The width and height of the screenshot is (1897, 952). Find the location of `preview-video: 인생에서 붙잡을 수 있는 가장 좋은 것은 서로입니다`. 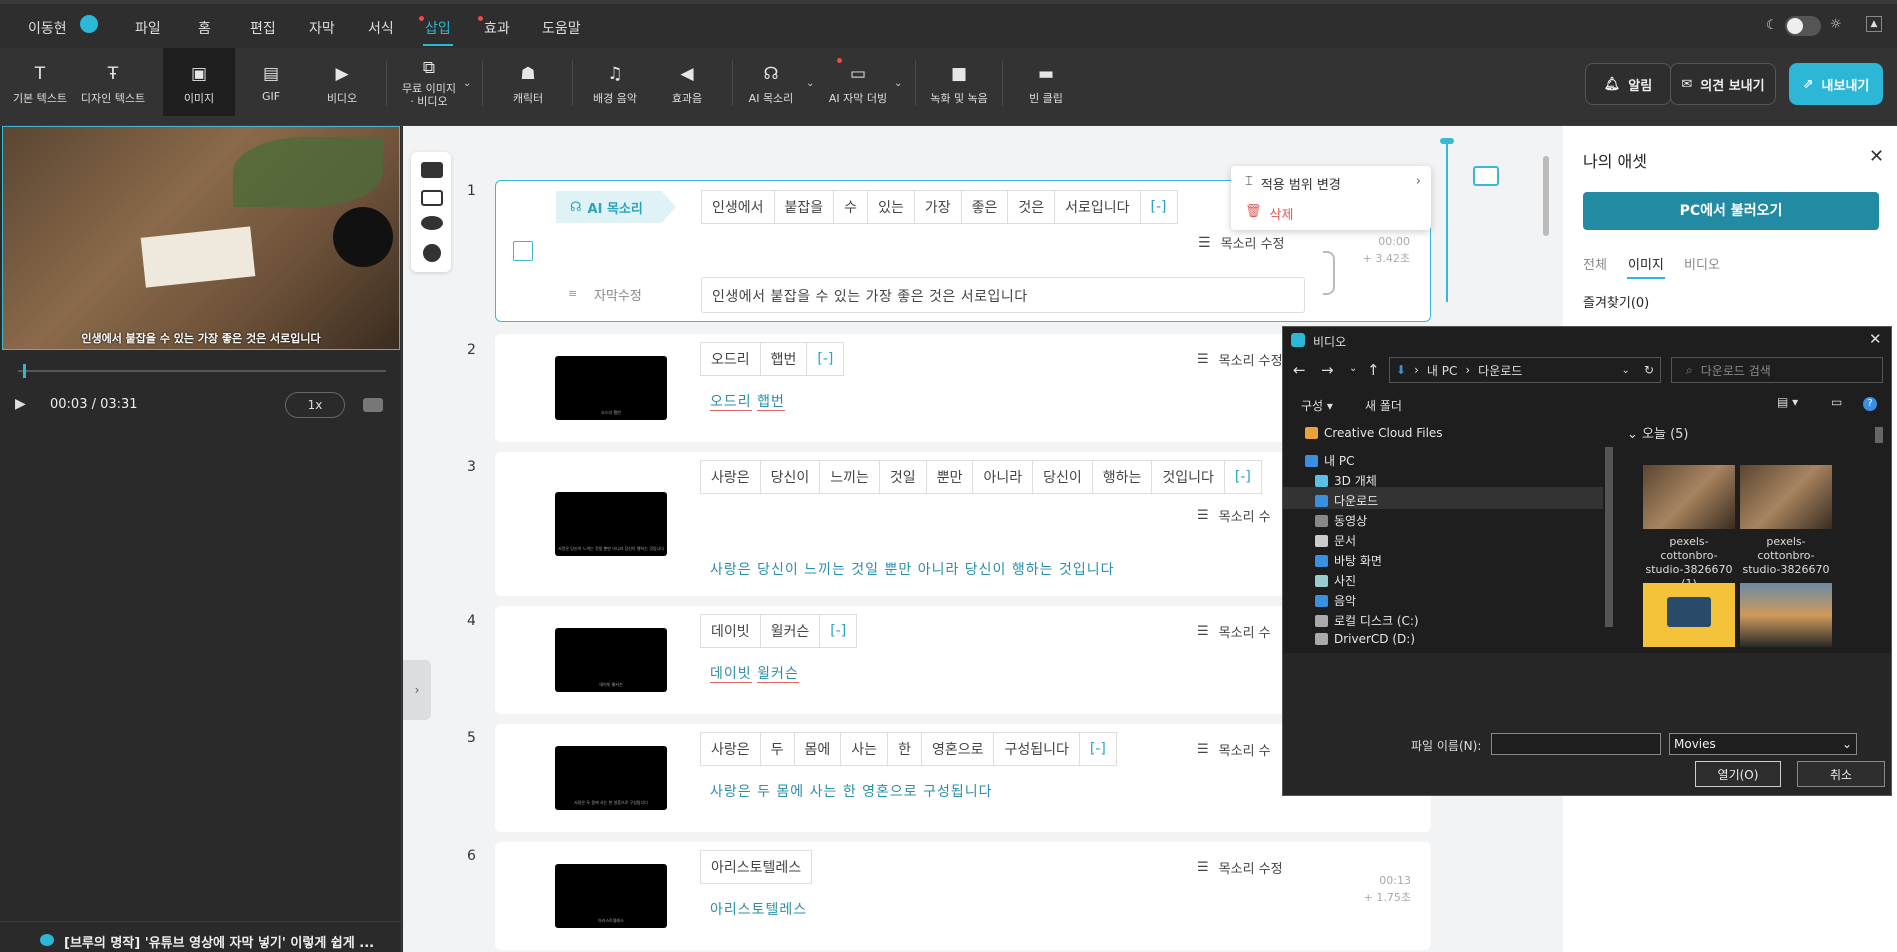

preview-video: 인생에서 붙잡을 수 있는 가장 좋은 것은 서로입니다 is located at coordinates (201, 238).